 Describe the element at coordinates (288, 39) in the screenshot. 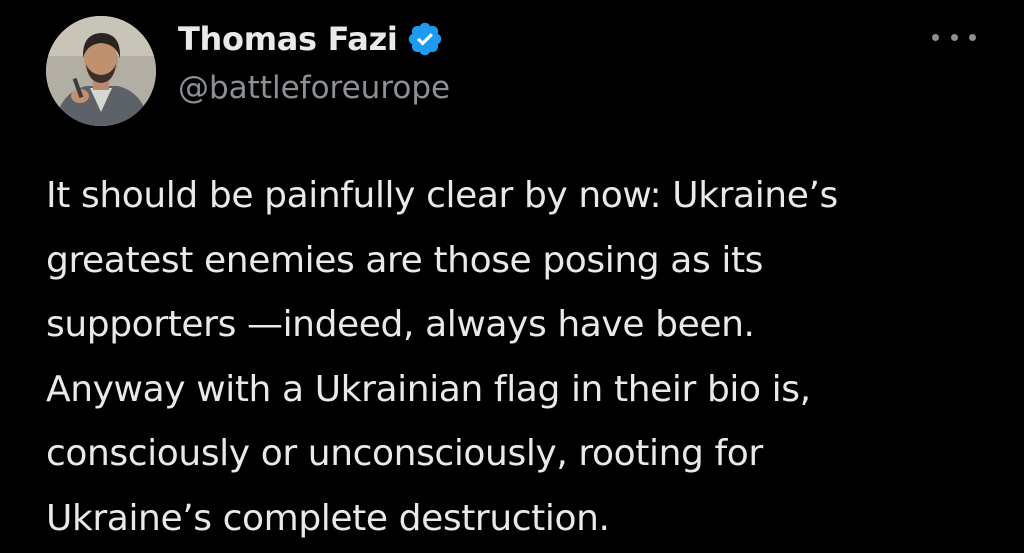

I see `author-display-name: Thomas Fazi` at that location.